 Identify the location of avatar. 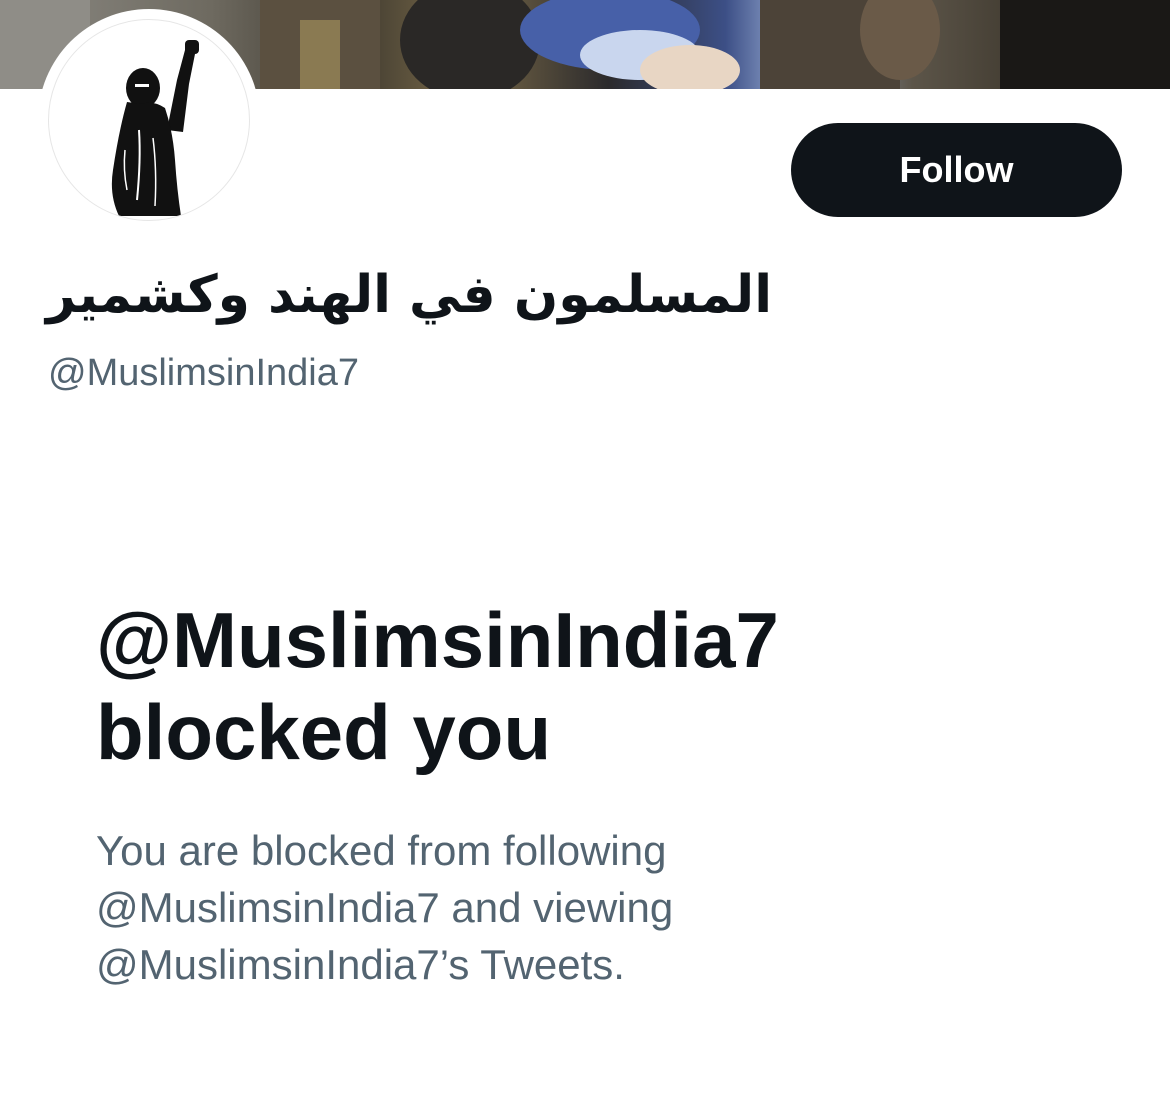
(149, 120).